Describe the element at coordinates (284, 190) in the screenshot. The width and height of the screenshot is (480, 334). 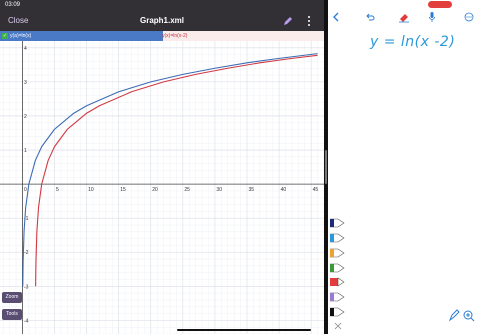
I see `x-tick-label: 40` at that location.